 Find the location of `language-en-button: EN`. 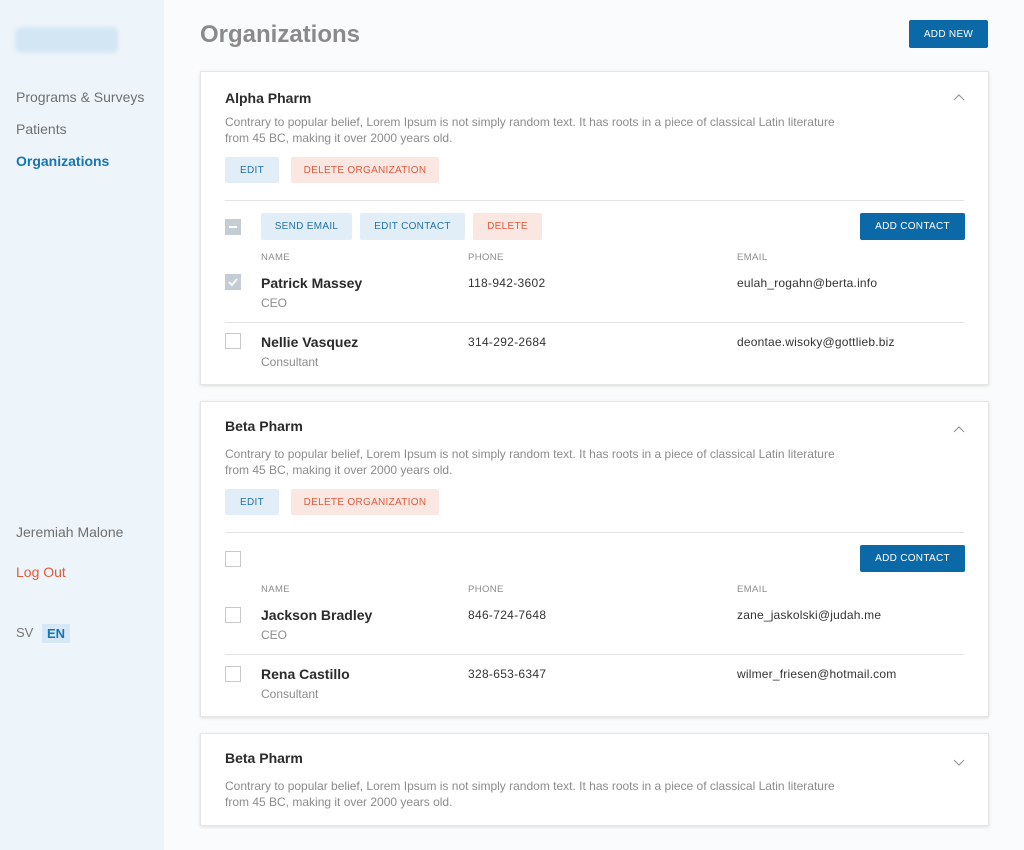

language-en-button: EN is located at coordinates (56, 633).